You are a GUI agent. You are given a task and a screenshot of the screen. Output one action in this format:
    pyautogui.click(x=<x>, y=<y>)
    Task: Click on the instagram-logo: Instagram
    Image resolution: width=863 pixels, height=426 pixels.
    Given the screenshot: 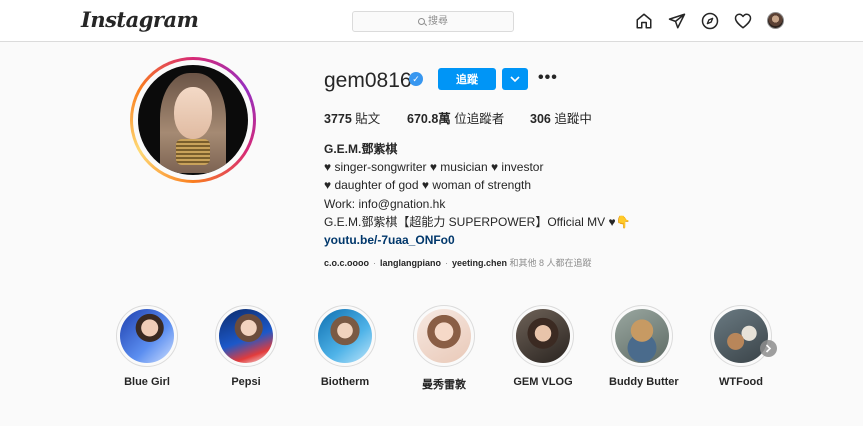 What is the action you would take?
    pyautogui.click(x=140, y=19)
    